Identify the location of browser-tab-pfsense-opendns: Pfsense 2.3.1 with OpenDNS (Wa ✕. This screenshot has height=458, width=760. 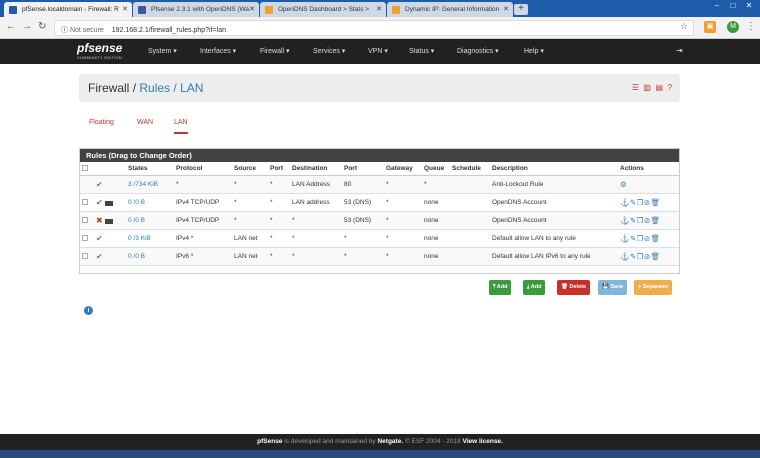
(196, 9).